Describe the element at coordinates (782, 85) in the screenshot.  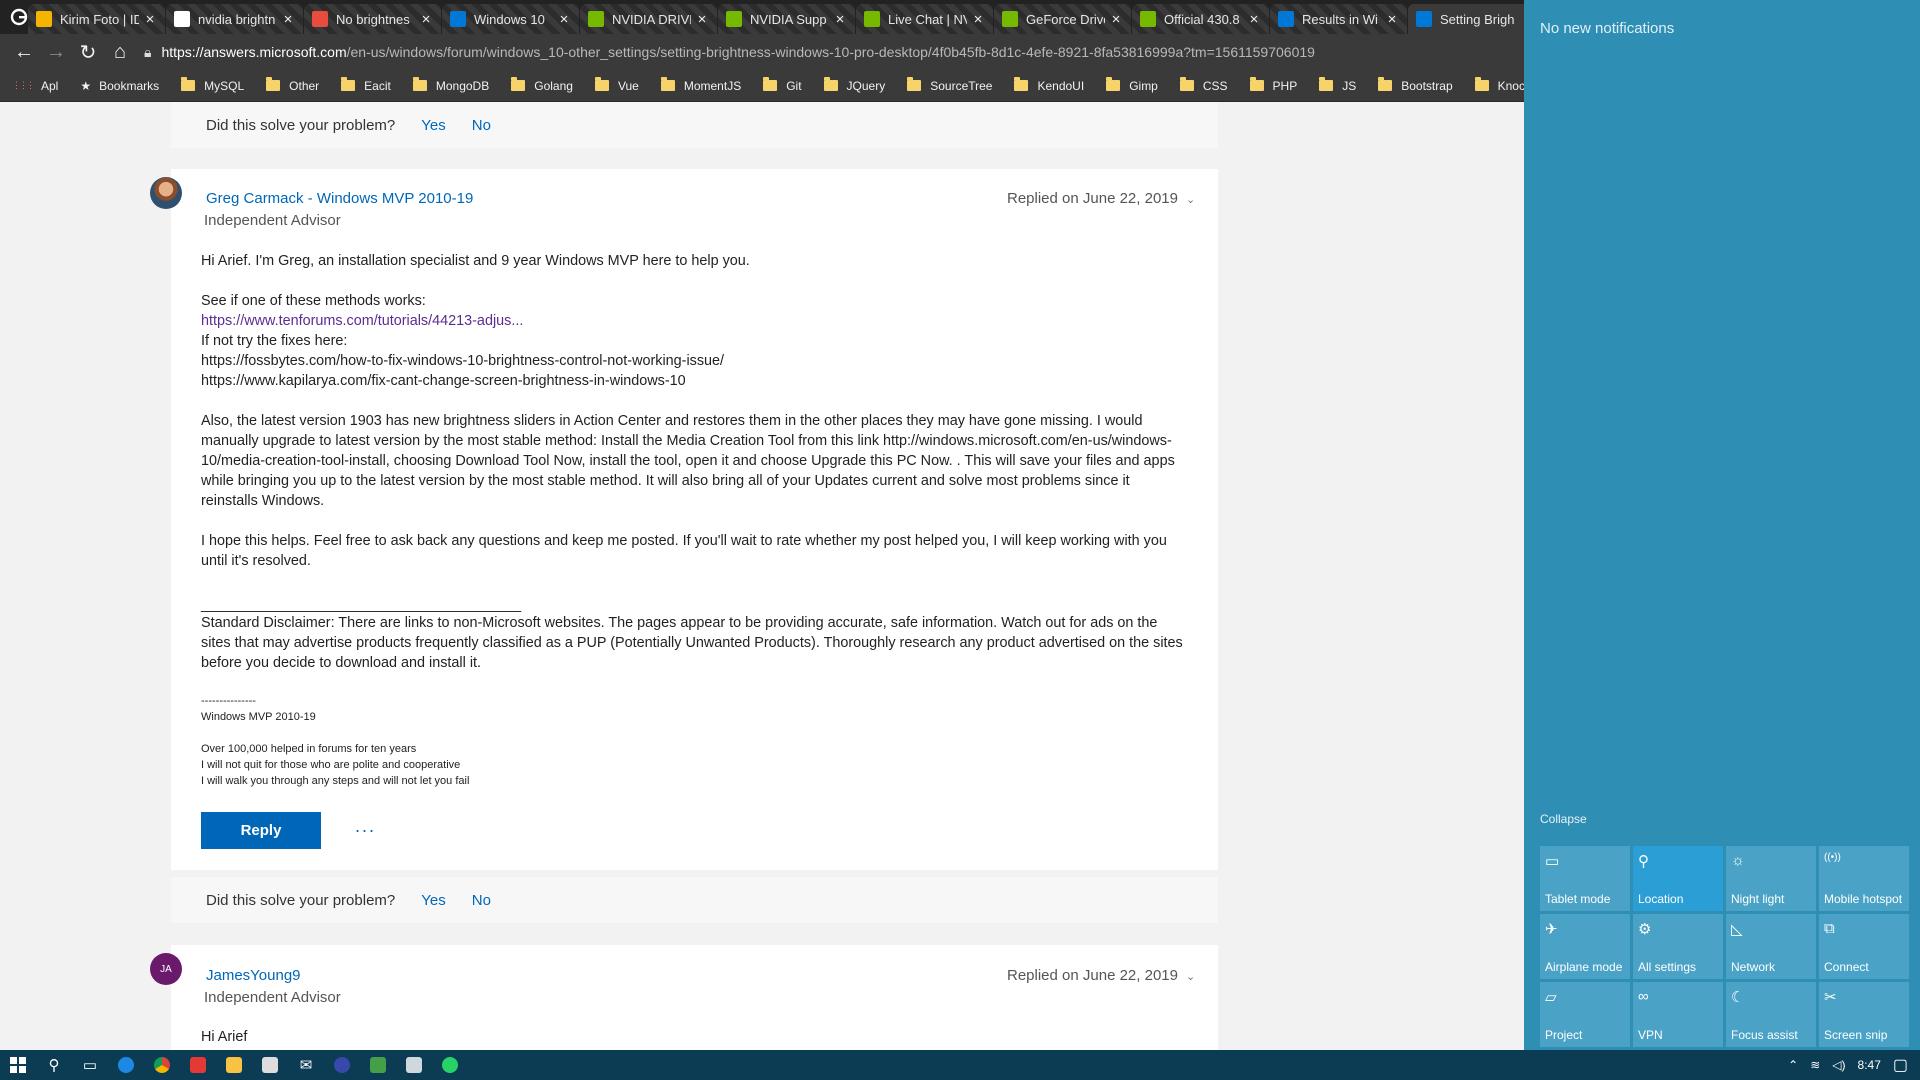
I see `bookmark-item: Git` at that location.